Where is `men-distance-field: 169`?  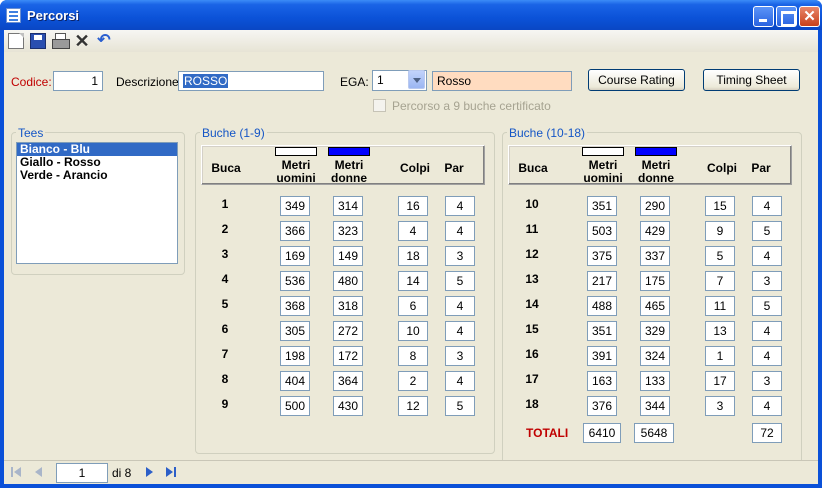 men-distance-field: 169 is located at coordinates (295, 256).